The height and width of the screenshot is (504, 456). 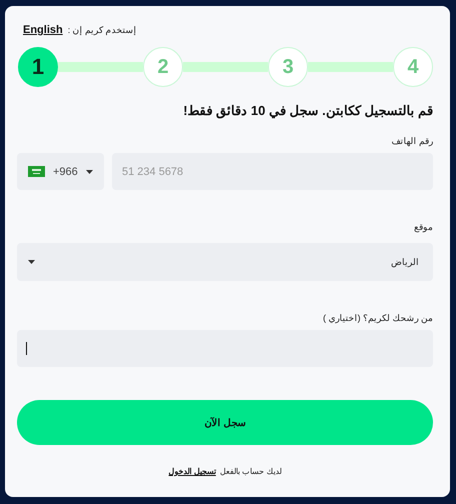 I want to click on language-prompt: إستخدم كريم إن :, so click(x=102, y=30).